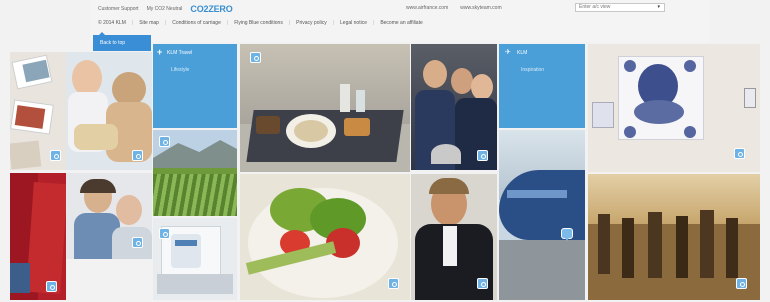 Image resolution: width=770 pixels, height=302 pixels. I want to click on tile-headset-passengers, so click(109, 216).